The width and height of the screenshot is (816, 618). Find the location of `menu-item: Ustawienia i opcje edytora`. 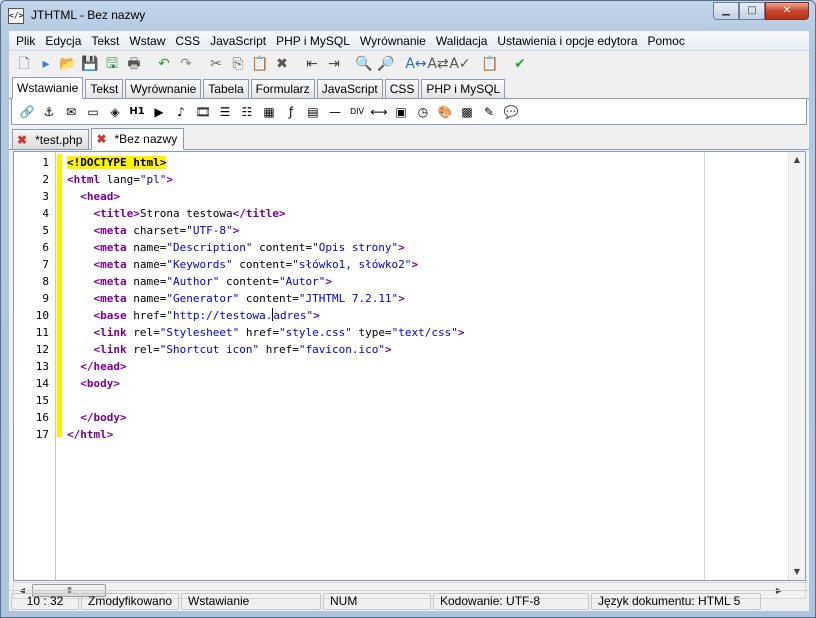

menu-item: Ustawienia i opcje edytora is located at coordinates (567, 41).